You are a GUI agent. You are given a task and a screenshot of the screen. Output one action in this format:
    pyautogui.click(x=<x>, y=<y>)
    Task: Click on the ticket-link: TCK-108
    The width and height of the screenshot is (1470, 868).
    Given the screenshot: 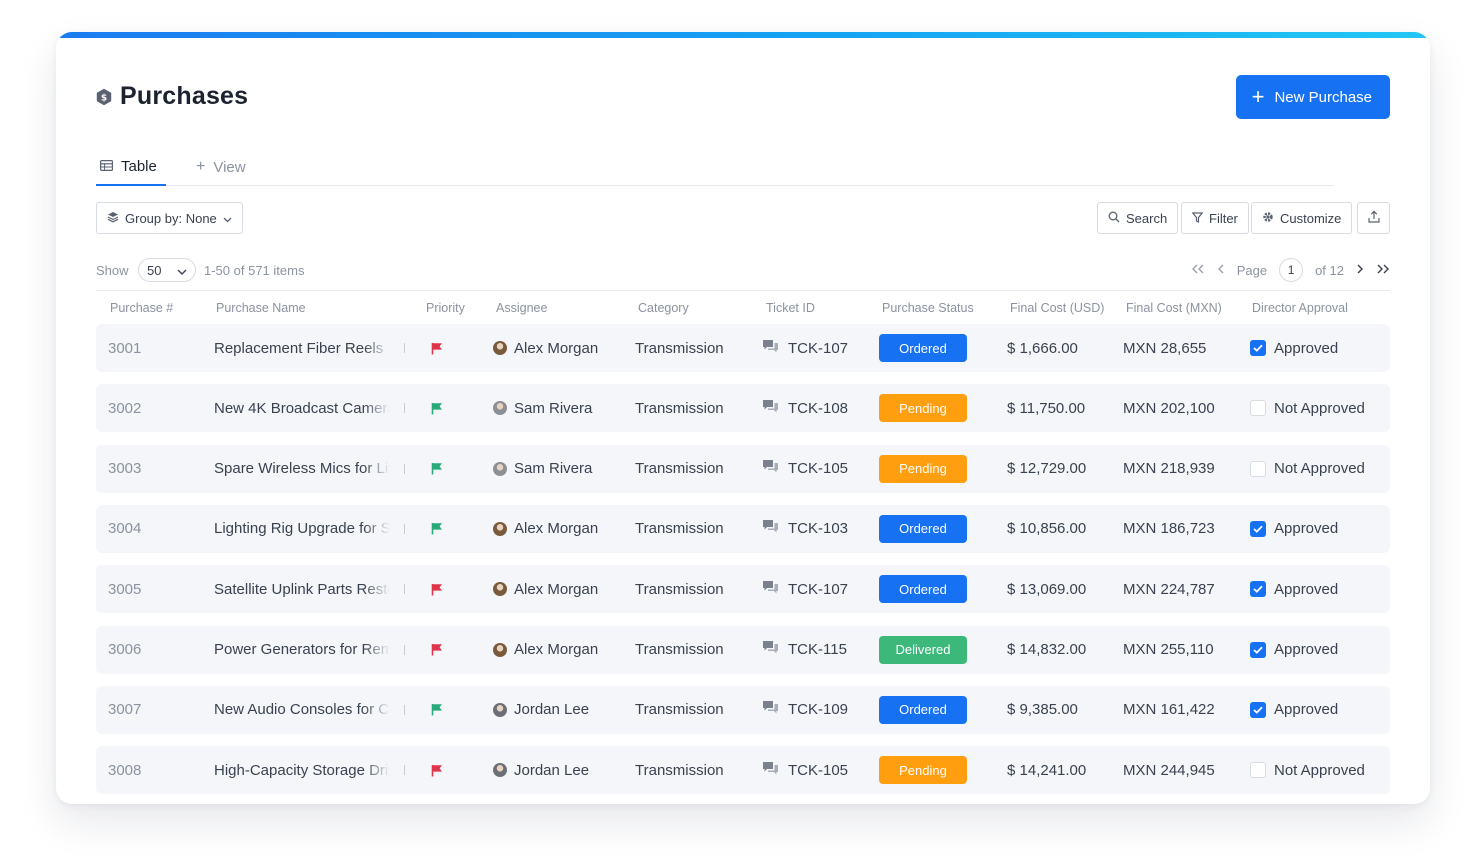 What is the action you would take?
    pyautogui.click(x=805, y=408)
    